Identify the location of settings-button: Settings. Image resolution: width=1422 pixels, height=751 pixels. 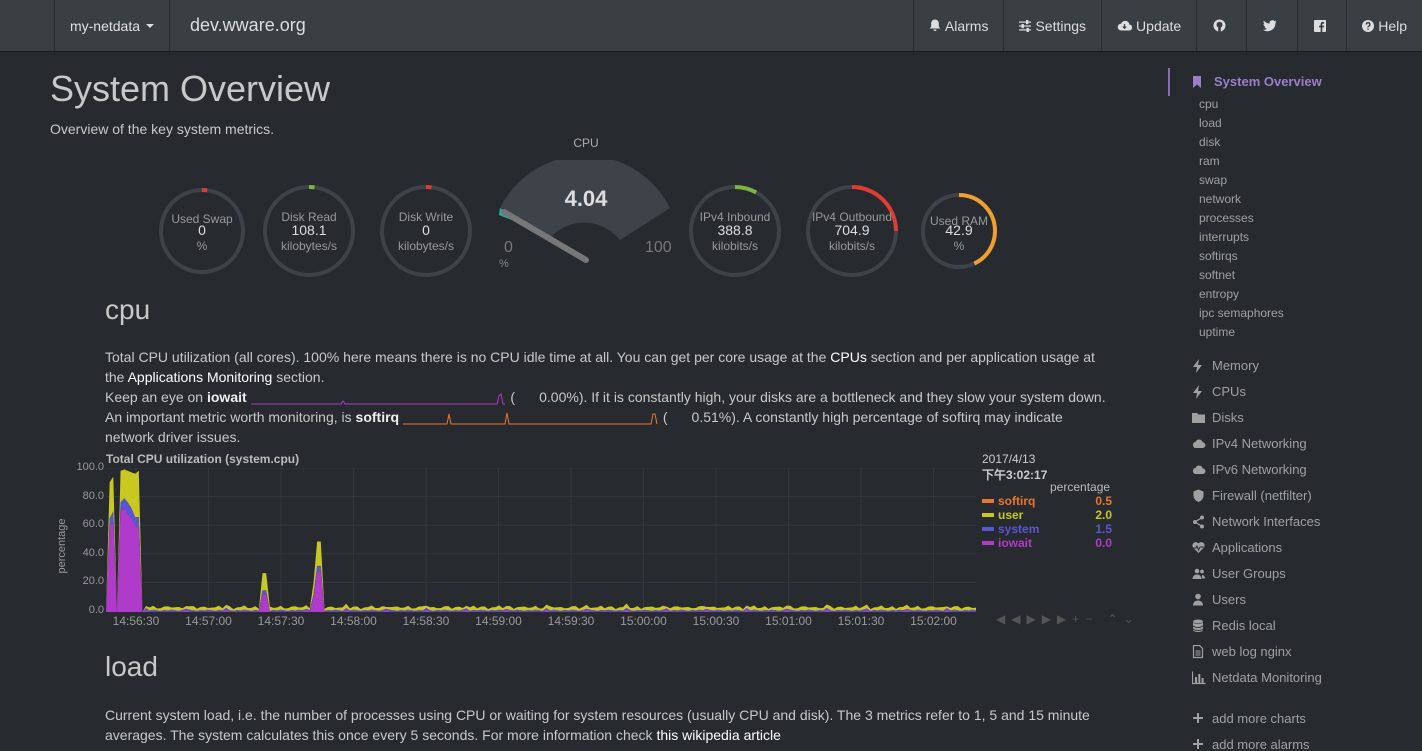
(1052, 25).